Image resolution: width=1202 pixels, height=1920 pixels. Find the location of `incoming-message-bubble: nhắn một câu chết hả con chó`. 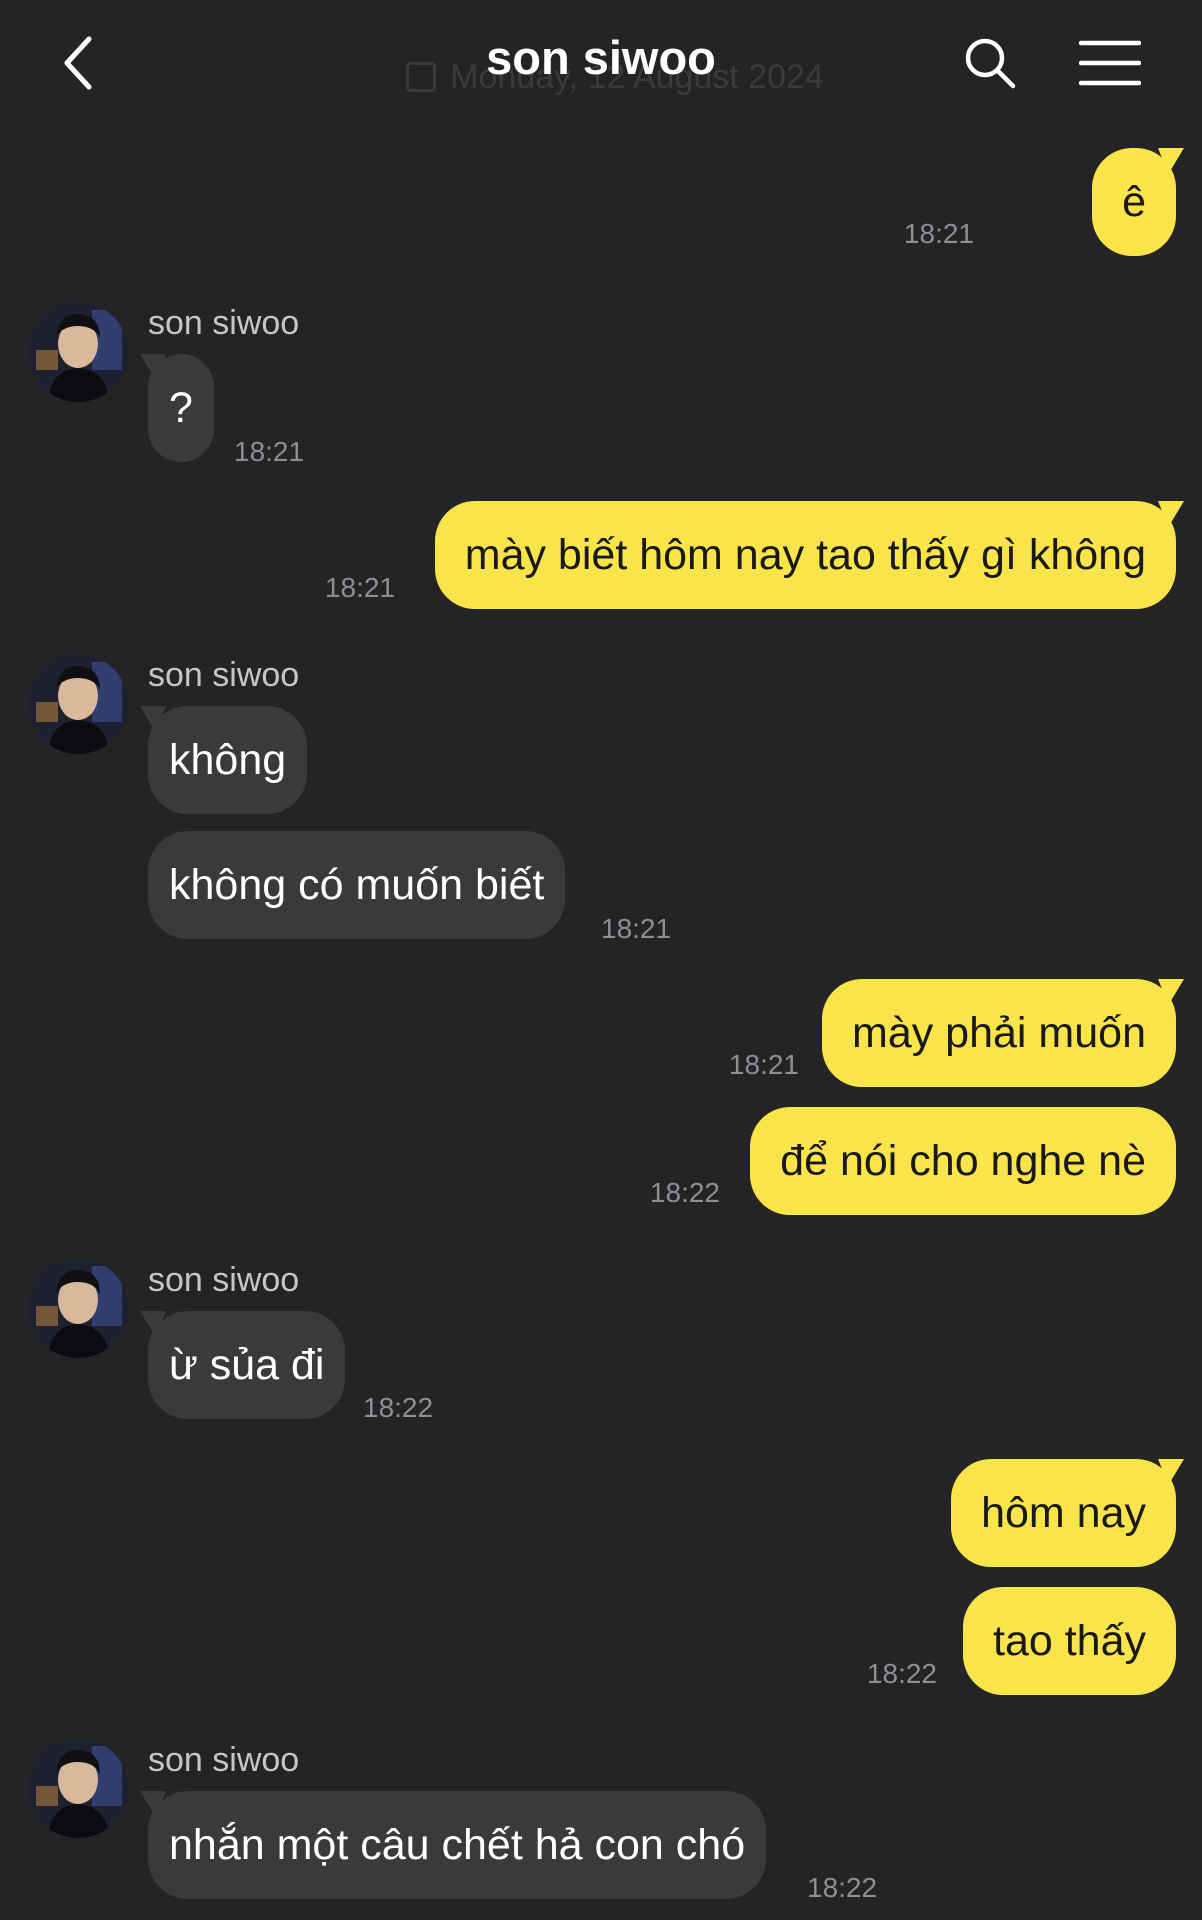

incoming-message-bubble: nhắn một câu chết hả con chó is located at coordinates (457, 1845).